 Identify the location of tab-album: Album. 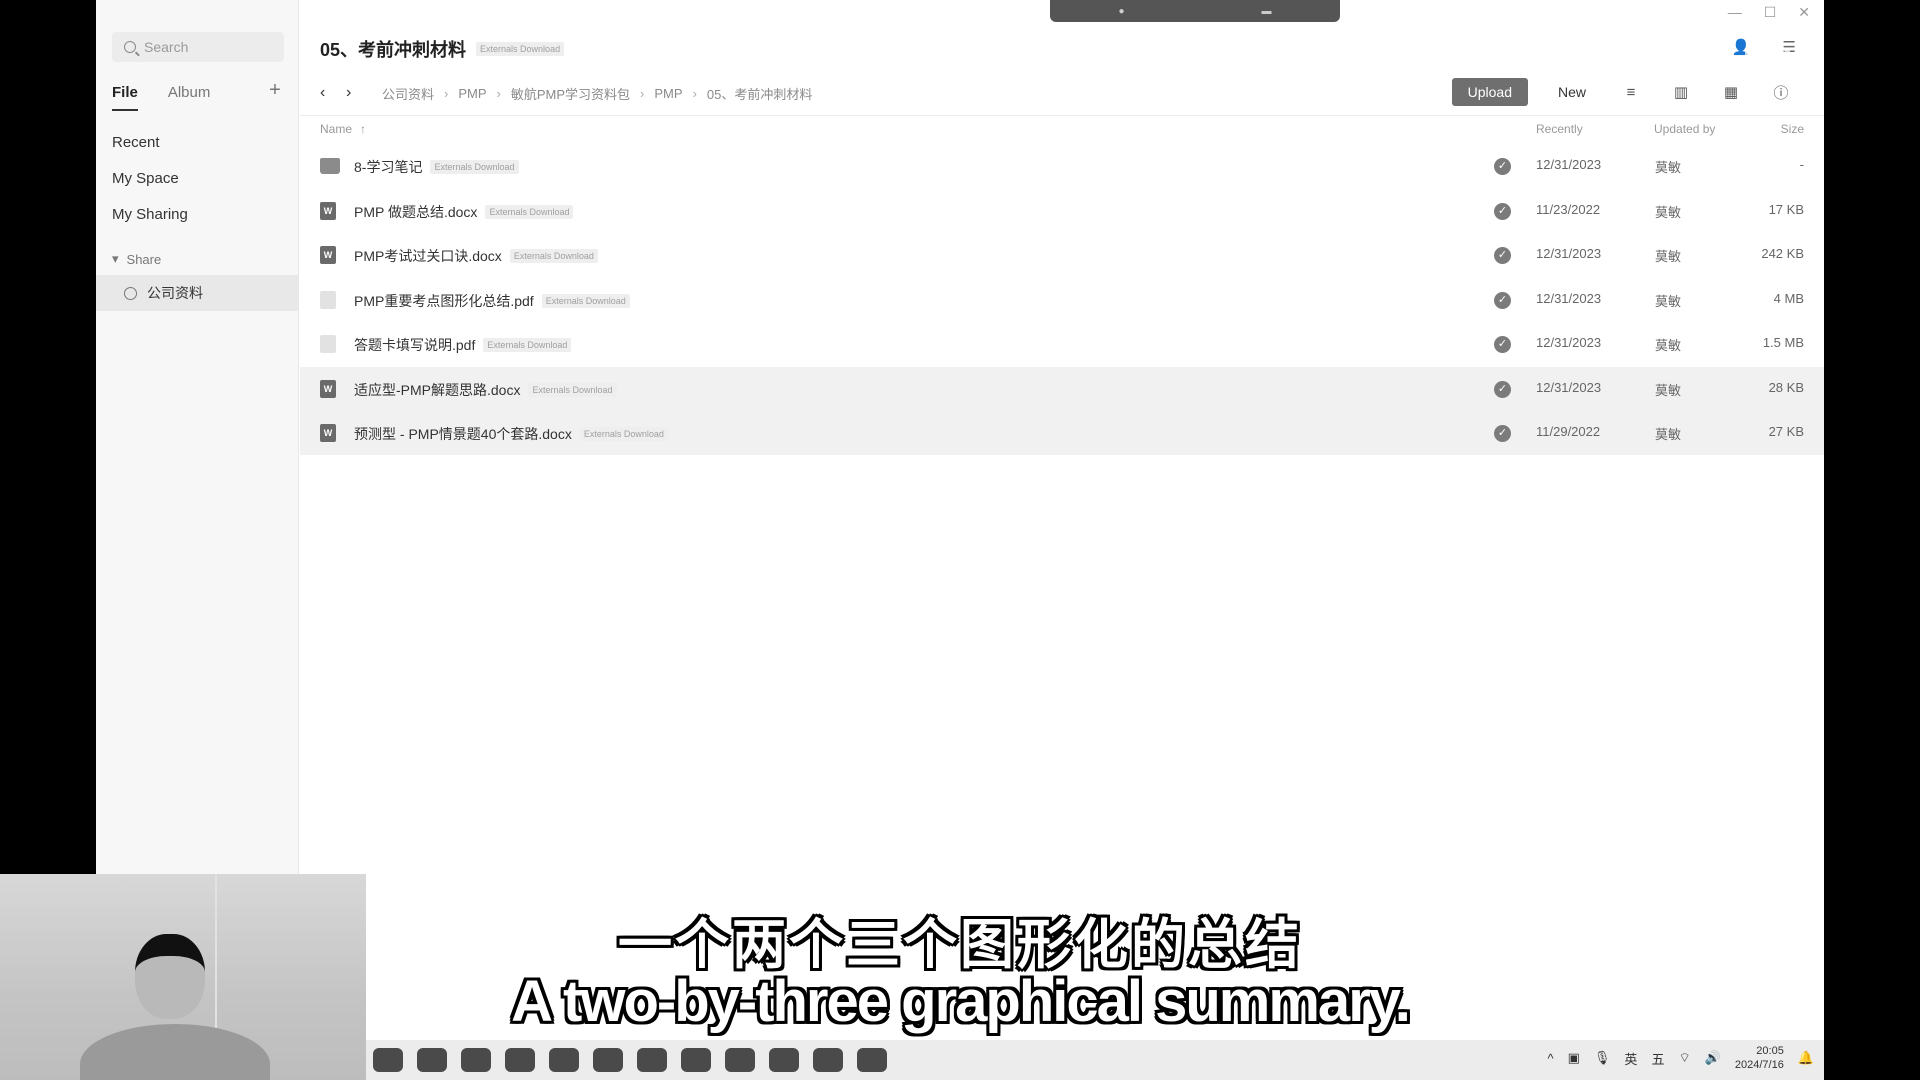
(189, 92).